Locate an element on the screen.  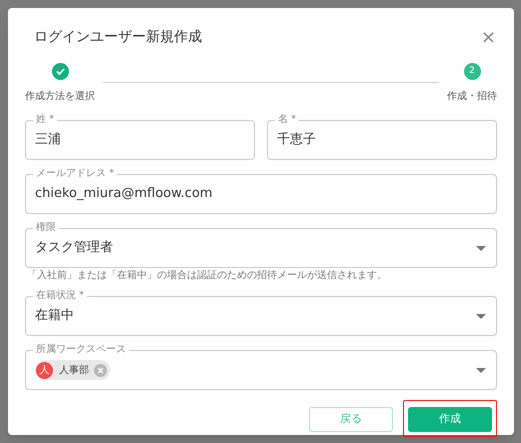
chip-label: 人事部 is located at coordinates (74, 371).